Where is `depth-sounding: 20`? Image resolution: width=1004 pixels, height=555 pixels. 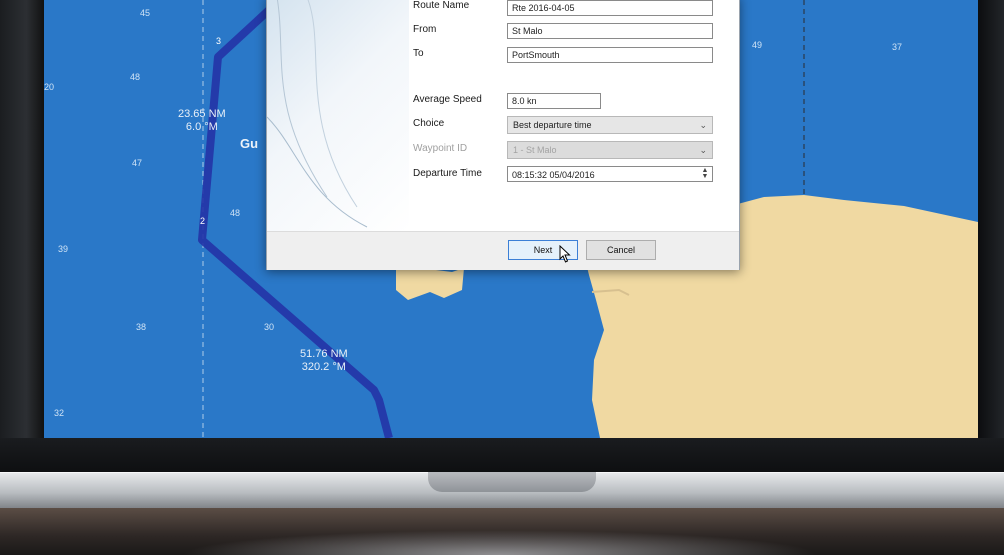
depth-sounding: 20 is located at coordinates (49, 87).